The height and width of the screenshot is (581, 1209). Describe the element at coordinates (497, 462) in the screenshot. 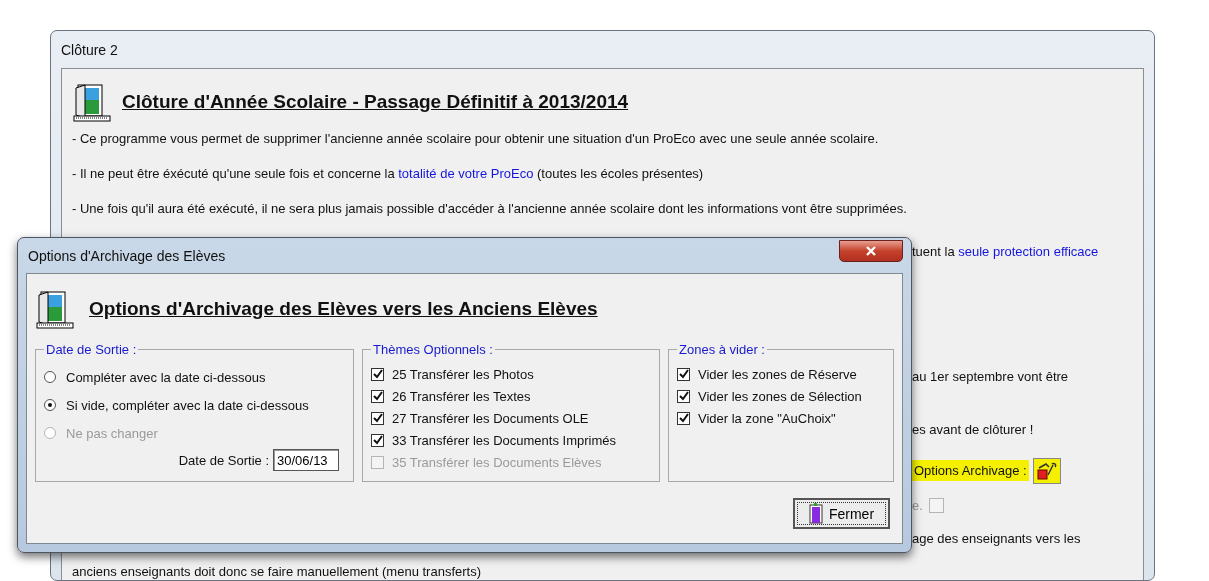

I see `option-label: 35 Transférer les Documents Elèves` at that location.